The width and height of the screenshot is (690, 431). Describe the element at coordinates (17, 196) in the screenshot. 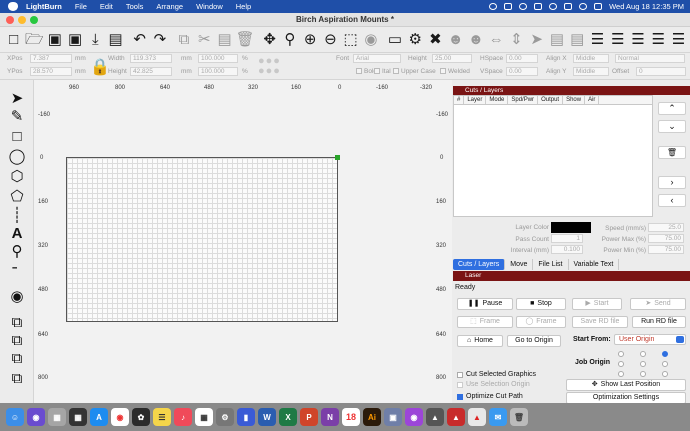

I see `pentagon-icon: ⬠` at that location.